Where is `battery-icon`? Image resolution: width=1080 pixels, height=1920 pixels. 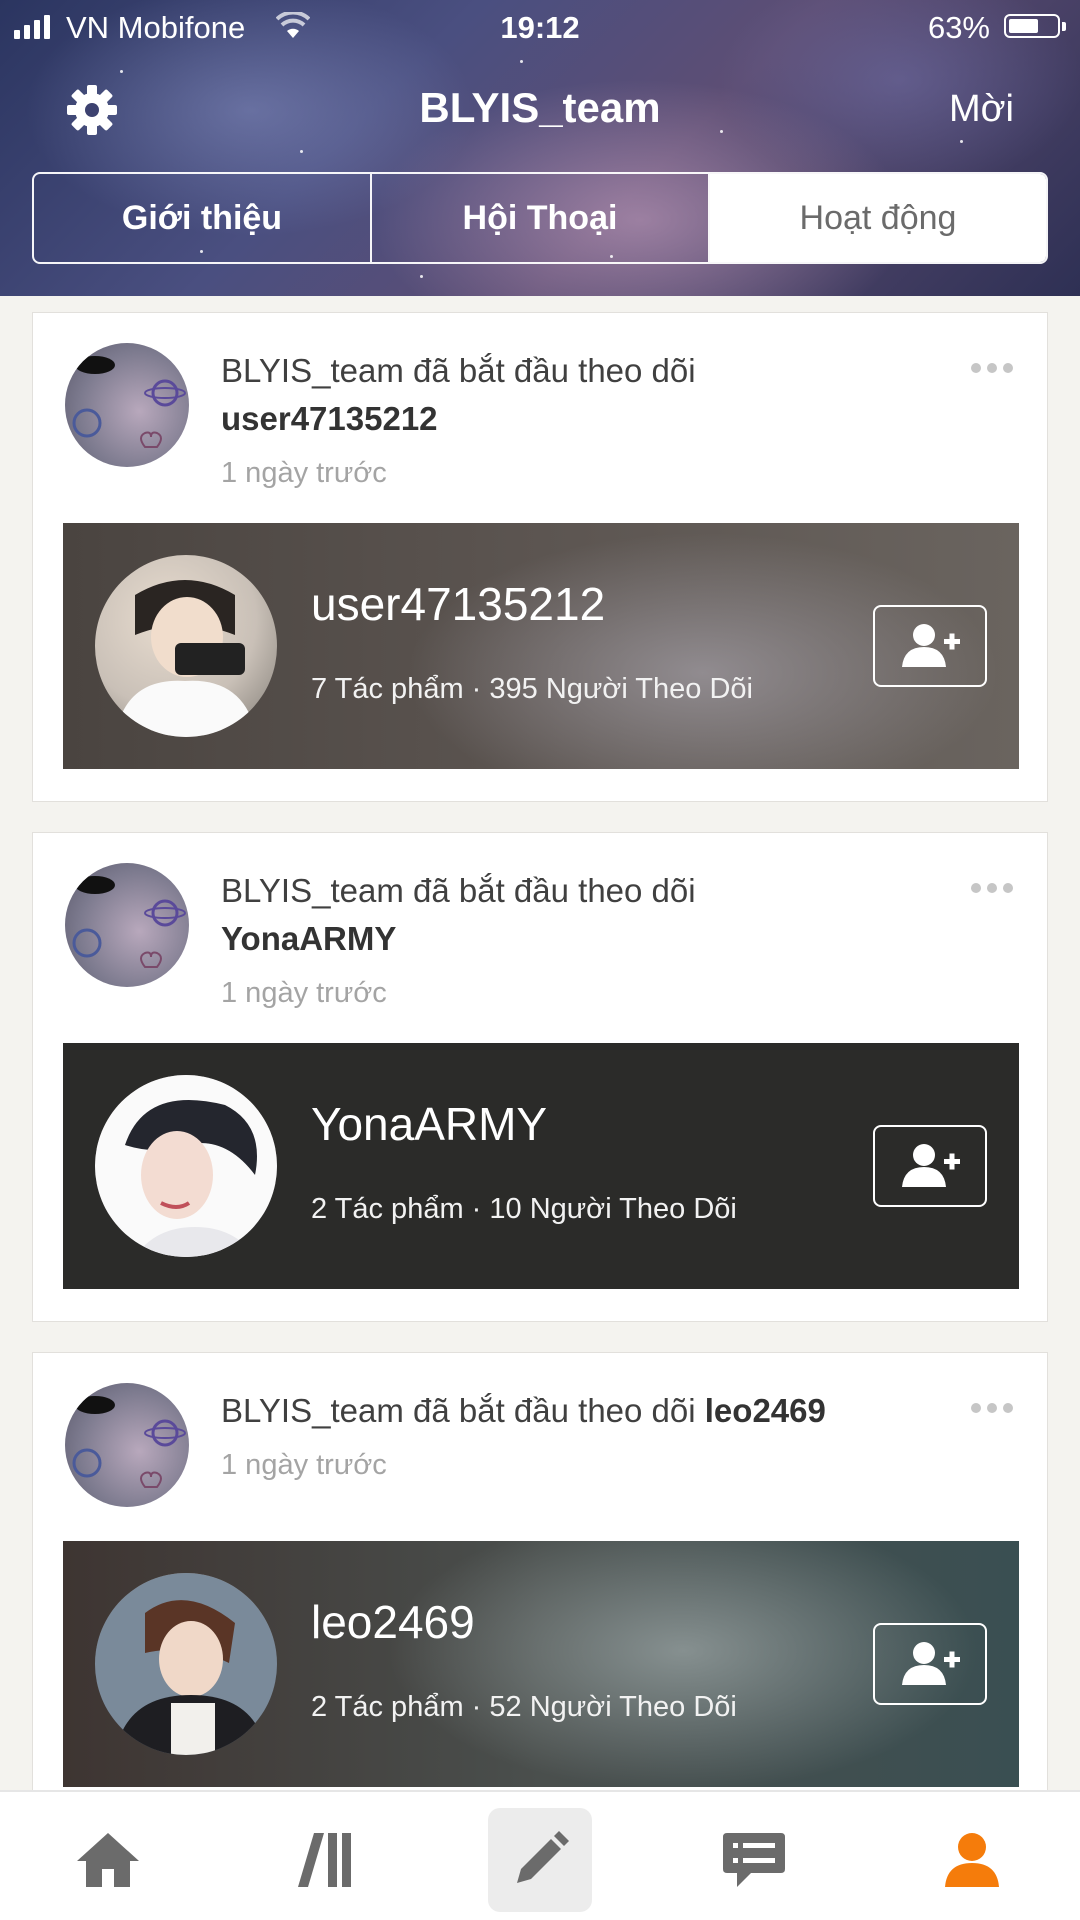 battery-icon is located at coordinates (1035, 26).